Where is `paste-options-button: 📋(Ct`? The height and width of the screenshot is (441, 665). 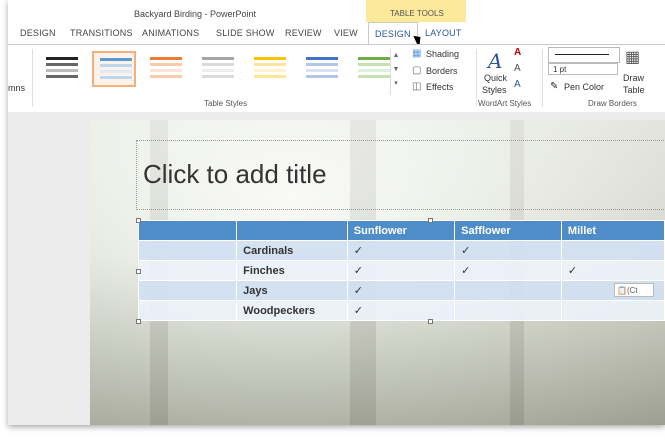
paste-options-button: 📋(Ct is located at coordinates (634, 290).